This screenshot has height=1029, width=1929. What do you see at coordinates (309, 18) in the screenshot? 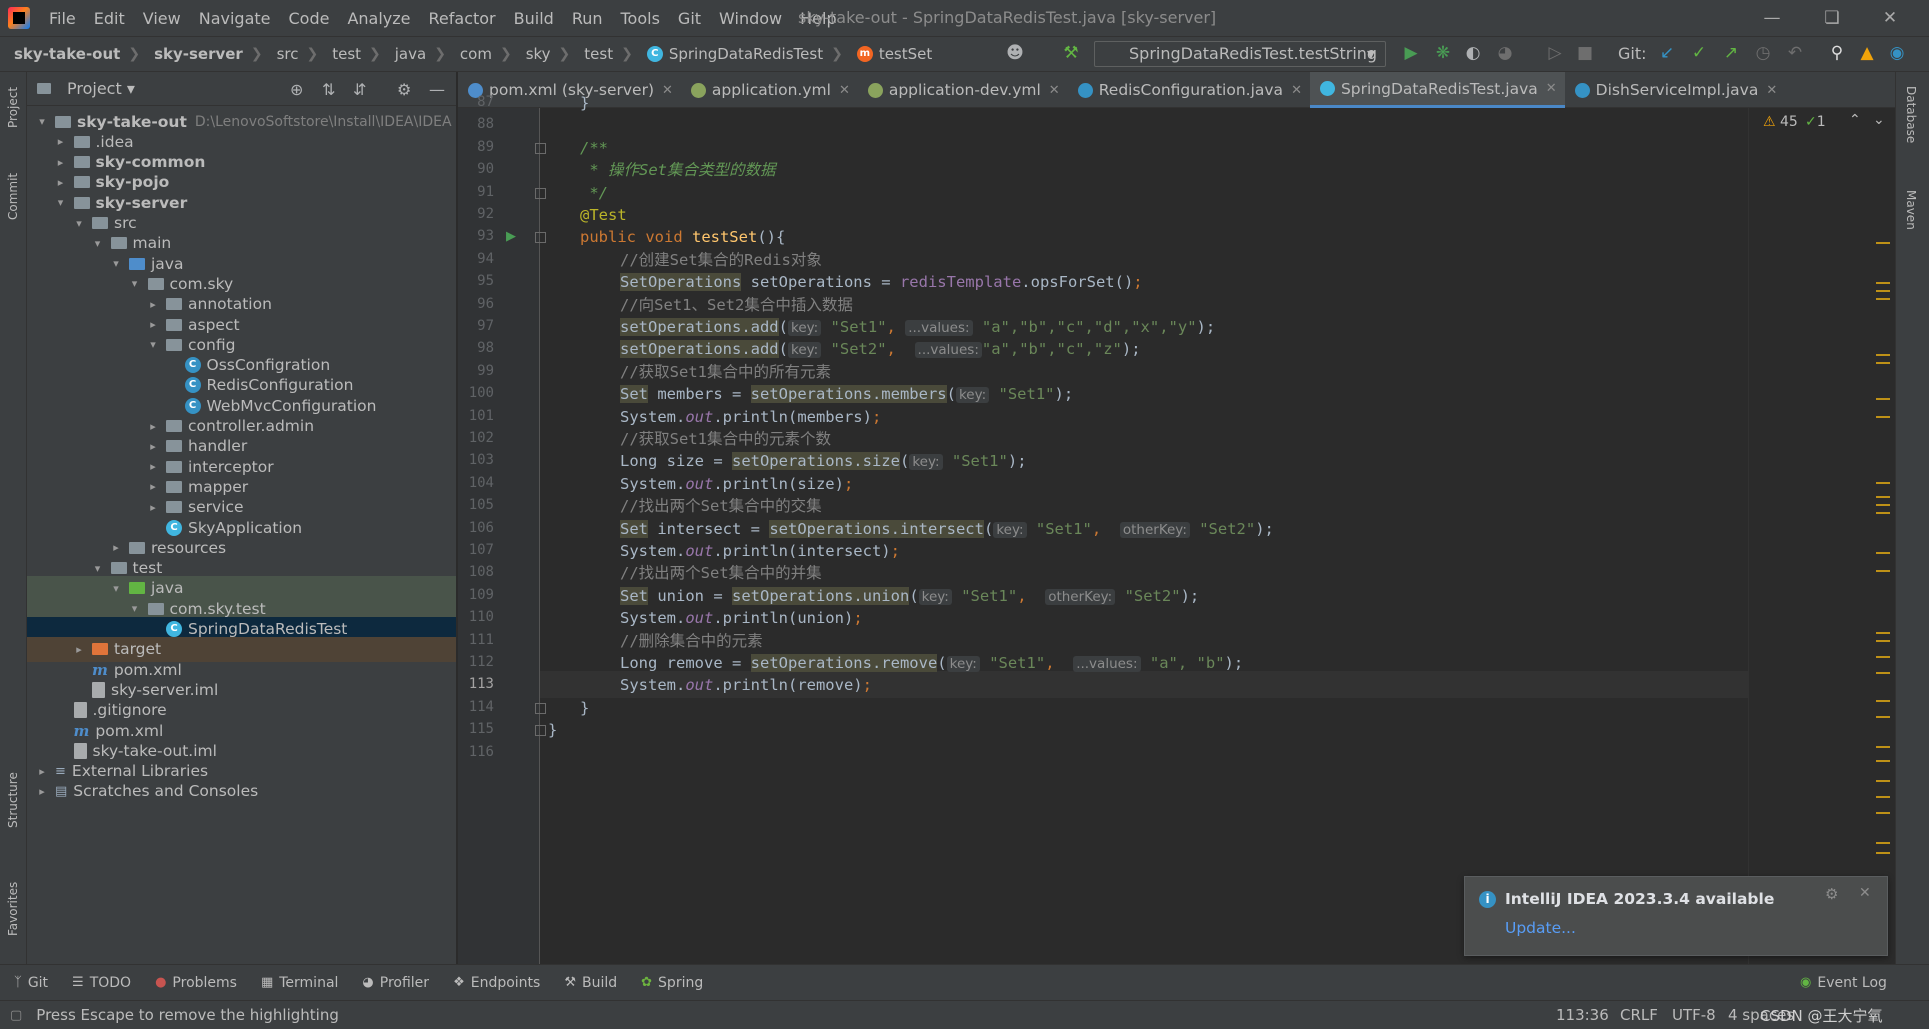
I see `menu-code: Code` at bounding box center [309, 18].